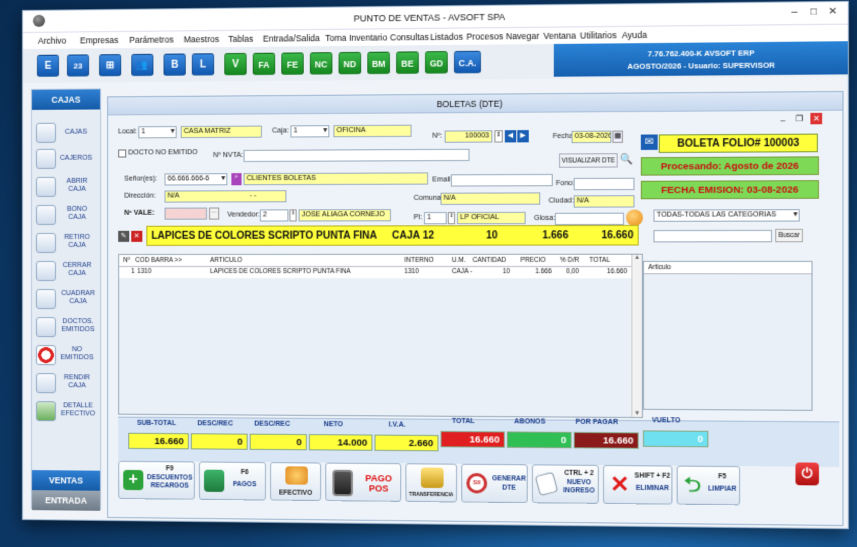 The width and height of the screenshot is (857, 547). Describe the element at coordinates (832, 12) in the screenshot. I see `close-icon: ✕` at that location.